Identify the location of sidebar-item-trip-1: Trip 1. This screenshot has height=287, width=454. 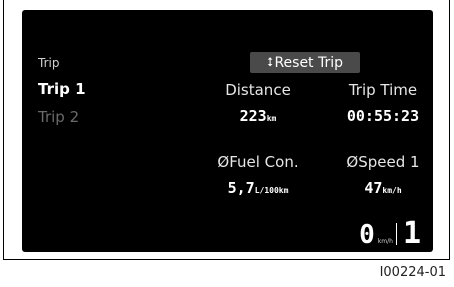
(62, 89).